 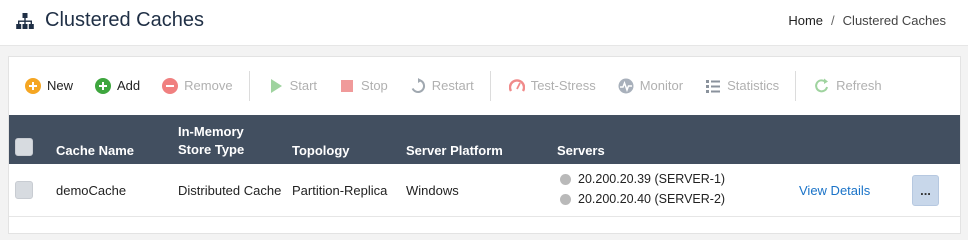 I want to click on start-button-label: Start, so click(x=303, y=85).